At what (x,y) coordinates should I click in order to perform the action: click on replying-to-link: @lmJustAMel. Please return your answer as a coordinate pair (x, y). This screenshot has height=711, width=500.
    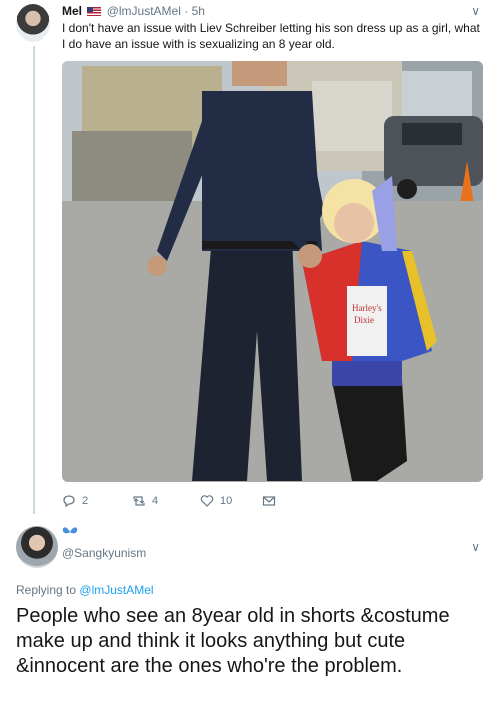
    Looking at the image, I should click on (116, 590).